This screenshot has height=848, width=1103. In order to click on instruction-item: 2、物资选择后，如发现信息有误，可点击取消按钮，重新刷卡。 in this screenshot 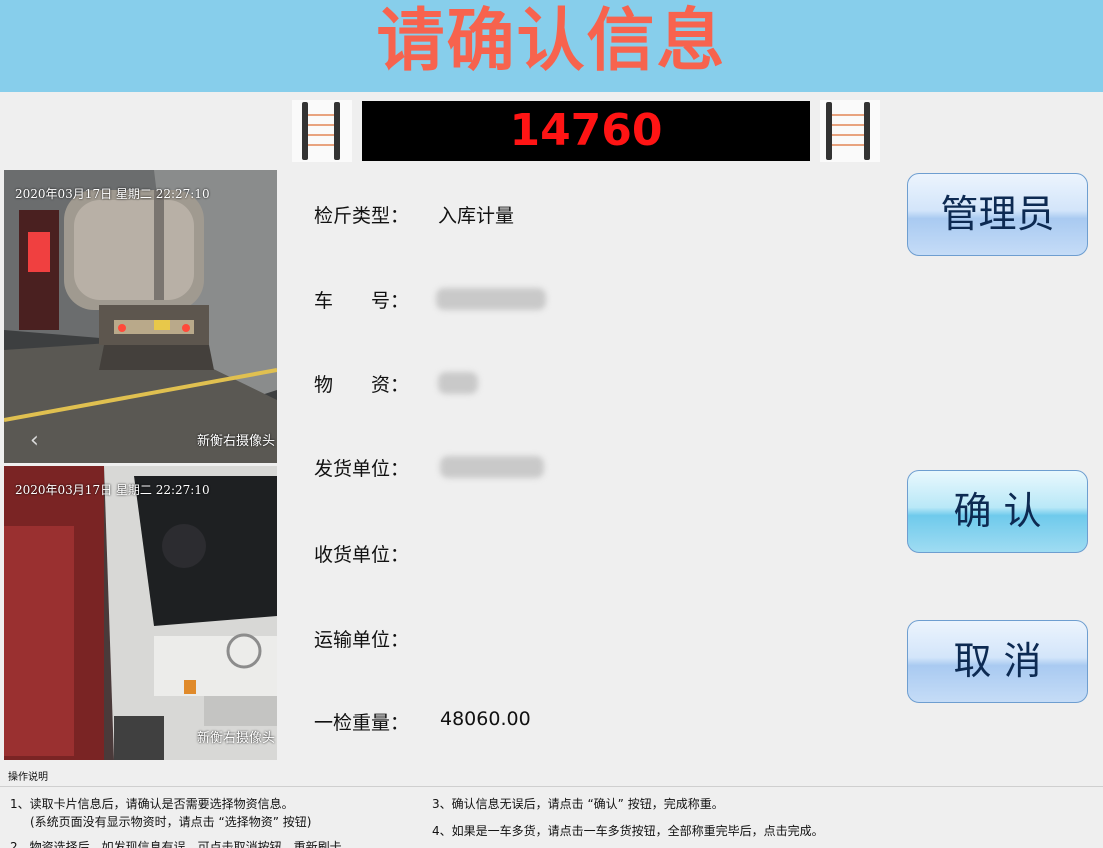, I will do `click(182, 844)`.